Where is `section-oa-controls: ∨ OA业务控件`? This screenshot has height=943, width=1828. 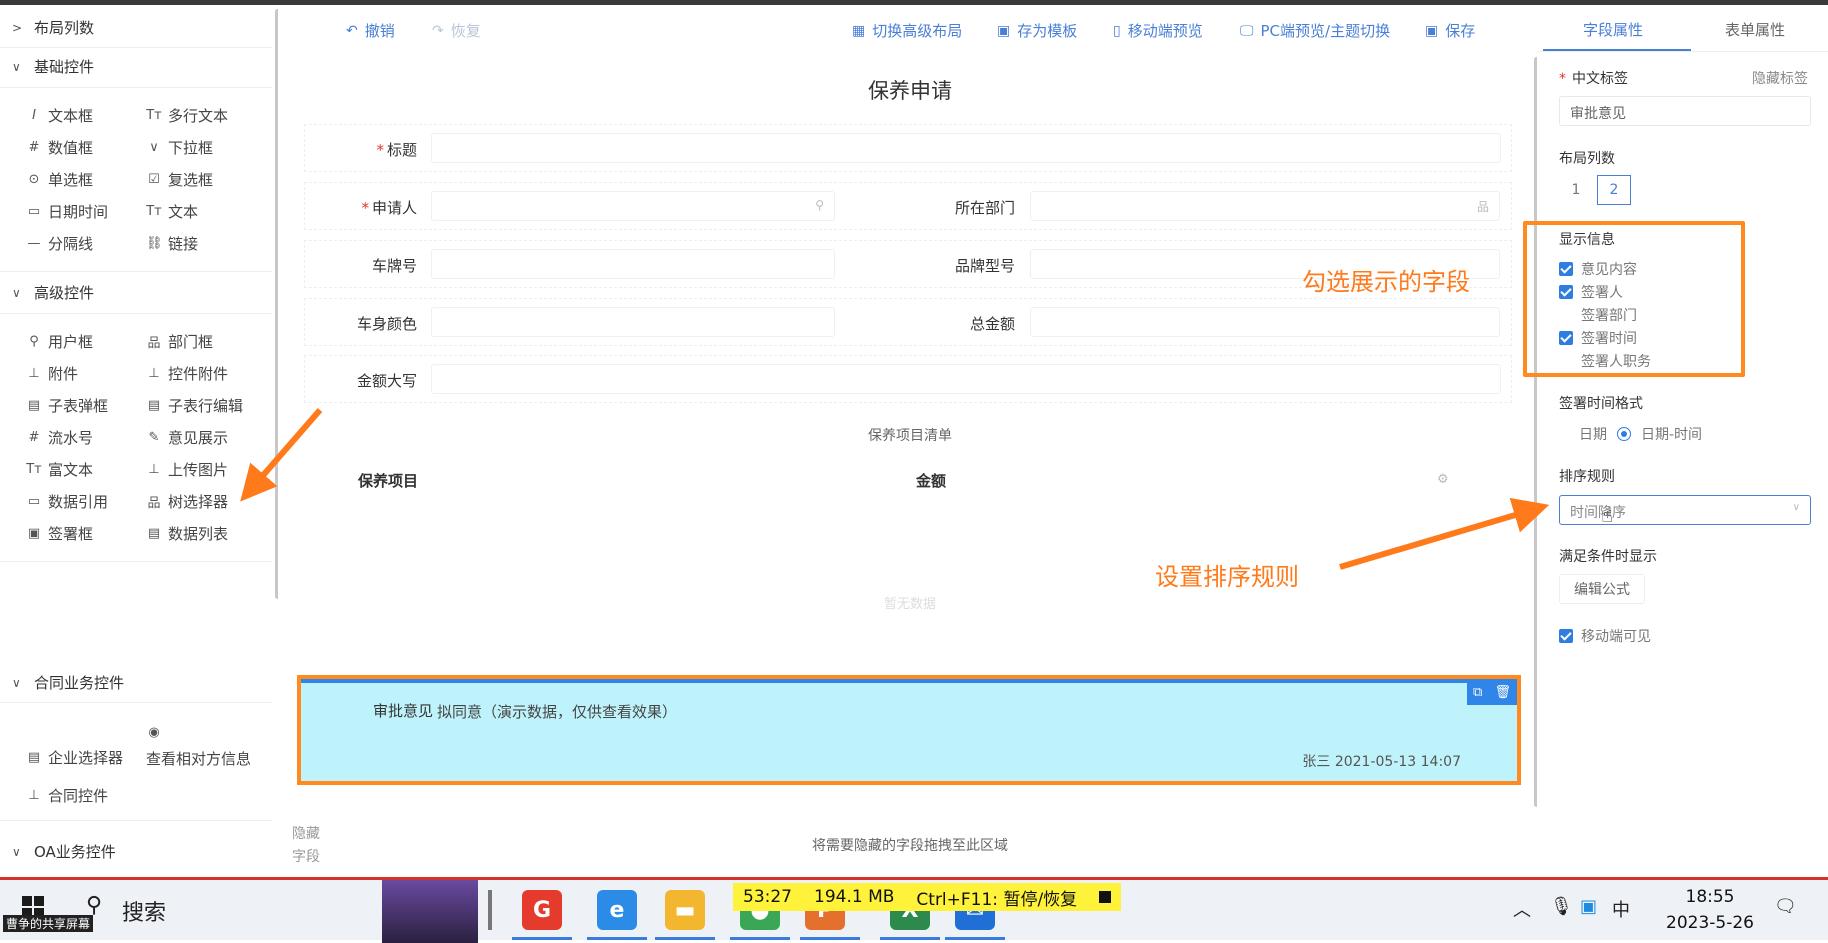
section-oa-controls: ∨ OA业务控件 is located at coordinates (64, 851).